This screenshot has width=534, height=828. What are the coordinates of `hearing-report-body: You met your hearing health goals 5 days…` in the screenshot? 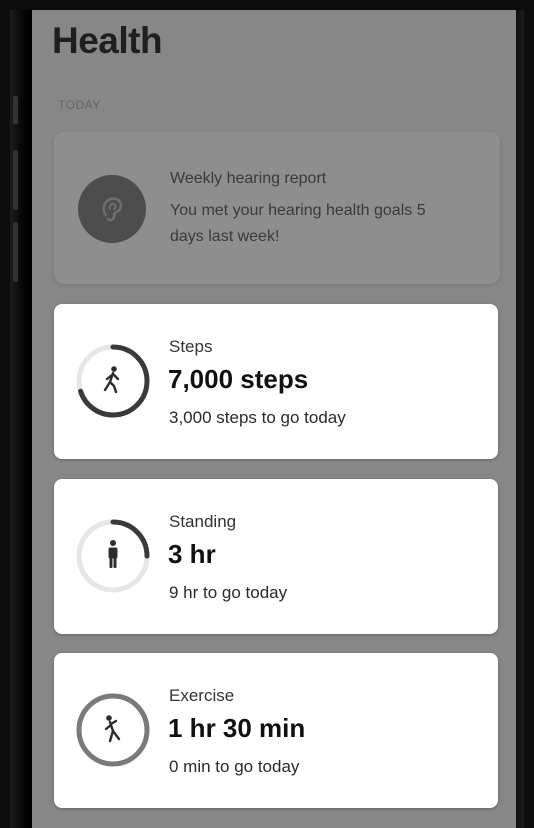 It's located at (298, 223).